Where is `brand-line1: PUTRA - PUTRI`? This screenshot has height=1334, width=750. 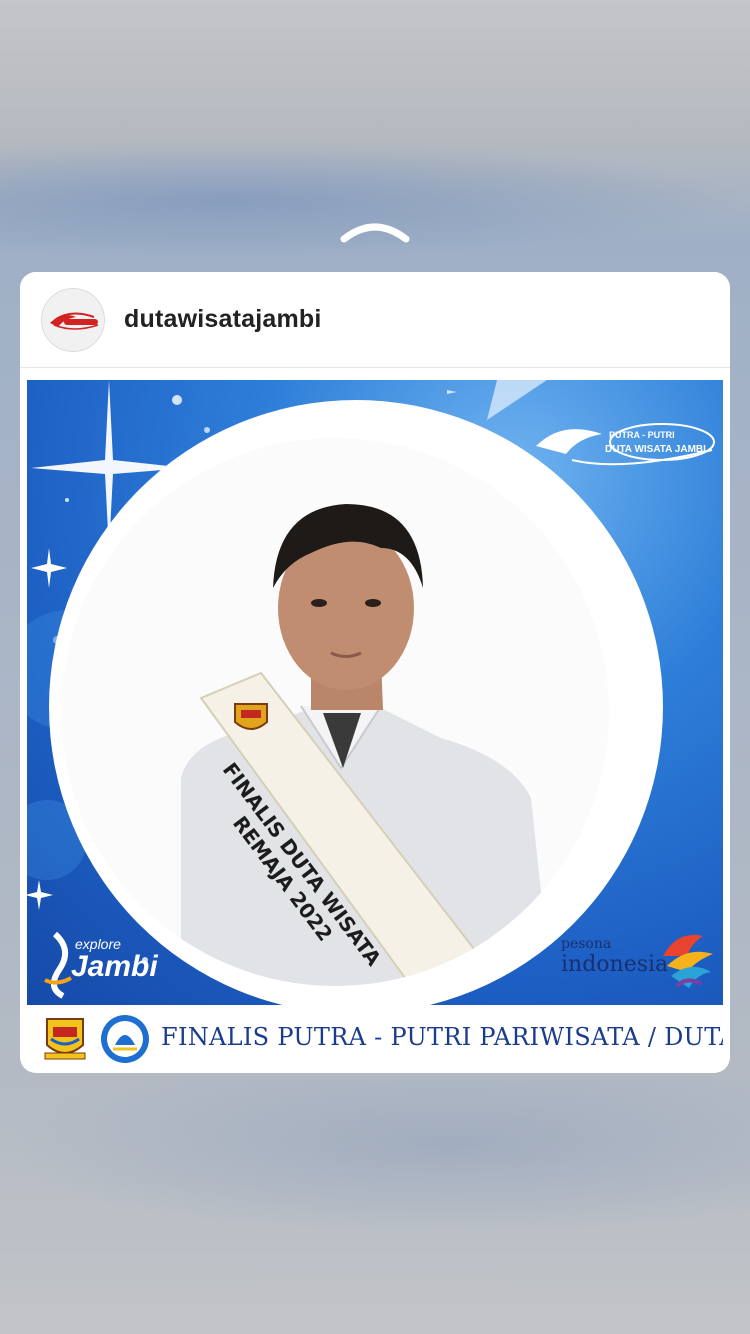 brand-line1: PUTRA - PUTRI is located at coordinates (642, 435).